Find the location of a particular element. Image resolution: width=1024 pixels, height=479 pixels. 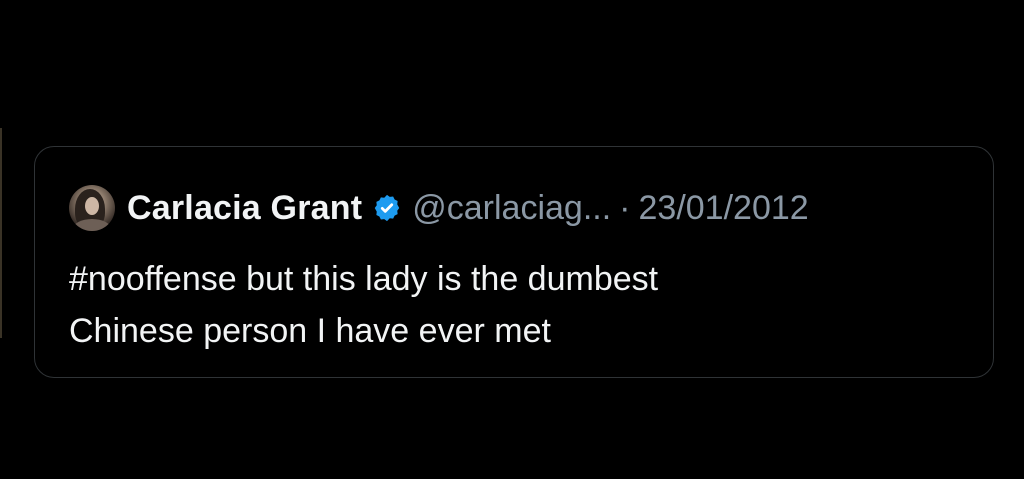

verified-badge-icon is located at coordinates (387, 208).